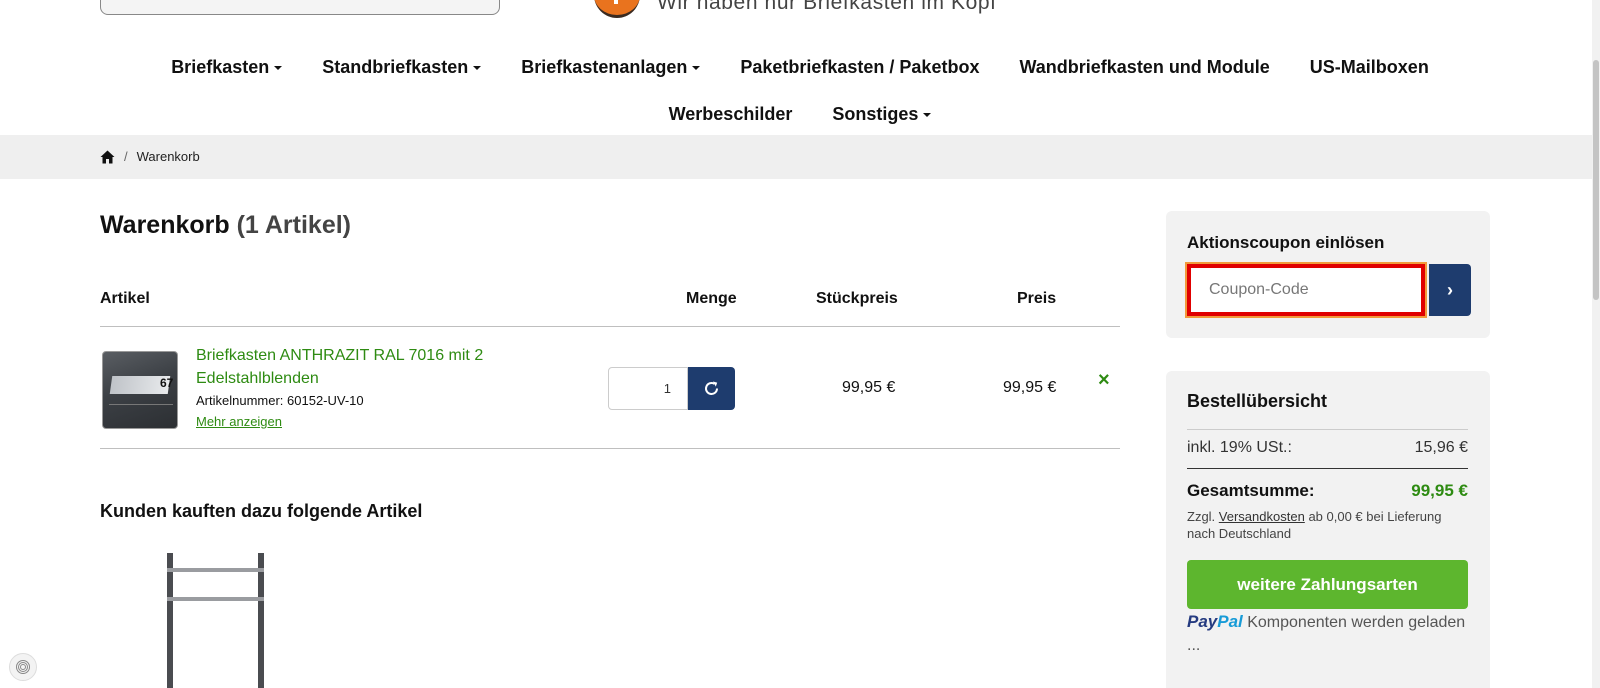 Image resolution: width=1600 pixels, height=688 pixels. I want to click on shipping-costs-link: Versandkosten, so click(1262, 516).